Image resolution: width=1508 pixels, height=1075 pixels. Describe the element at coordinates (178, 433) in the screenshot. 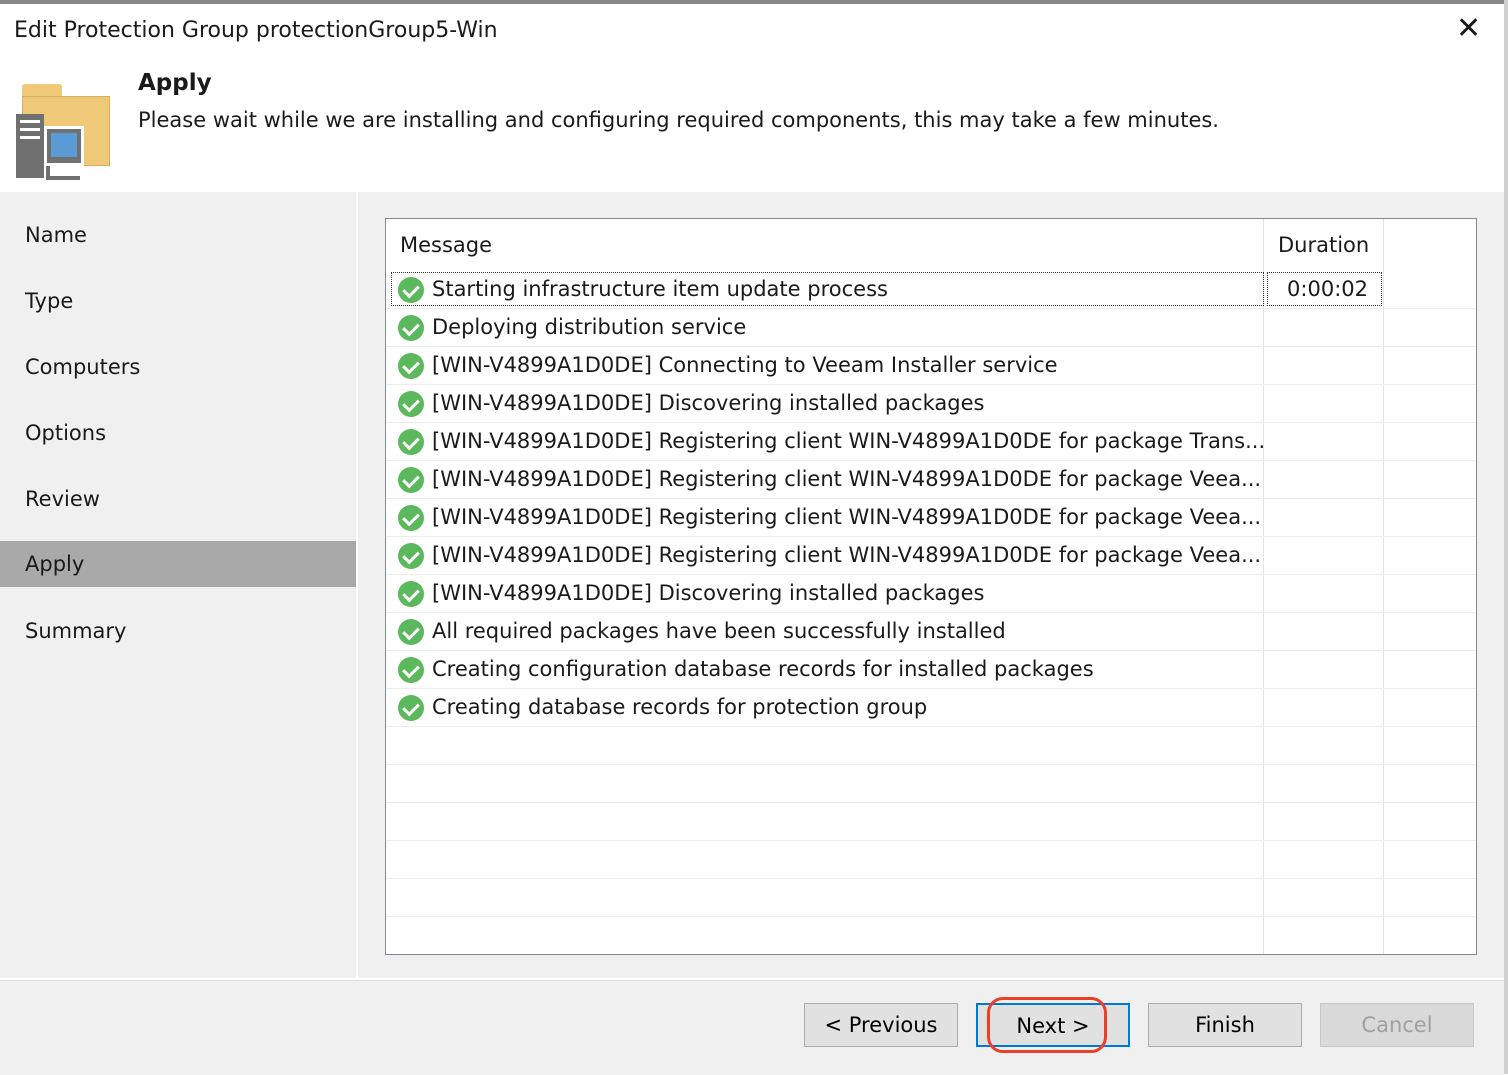

I see `nav-item-options: Options` at that location.